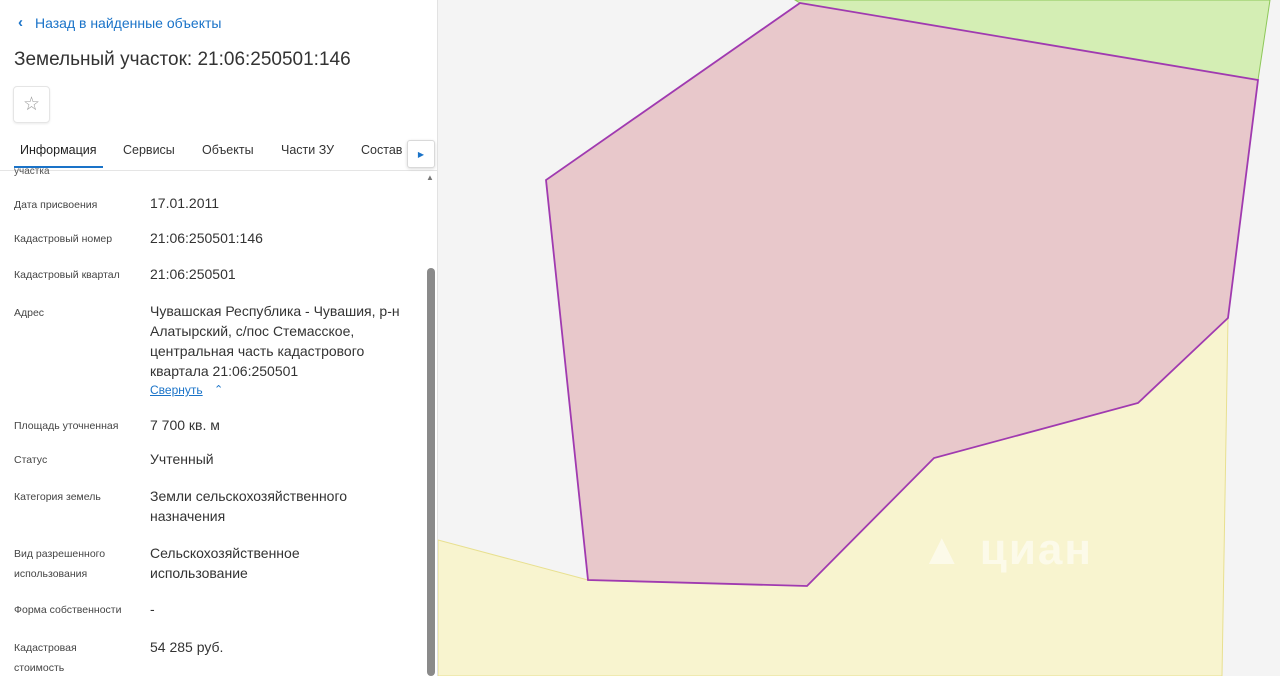 The image size is (1280, 676). What do you see at coordinates (182, 59) in the screenshot?
I see `page-title: Земельный участок: 21:06:250501:146` at bounding box center [182, 59].